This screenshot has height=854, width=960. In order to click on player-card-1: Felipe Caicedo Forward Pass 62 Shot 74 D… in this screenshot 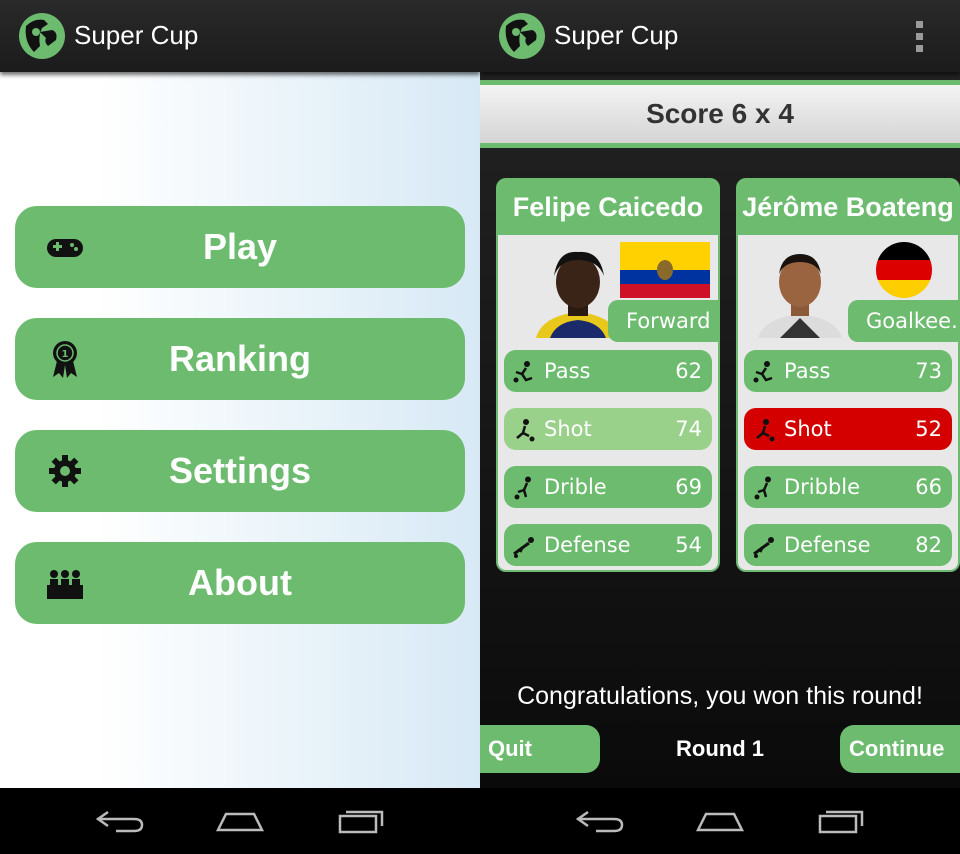, I will do `click(608, 375)`.